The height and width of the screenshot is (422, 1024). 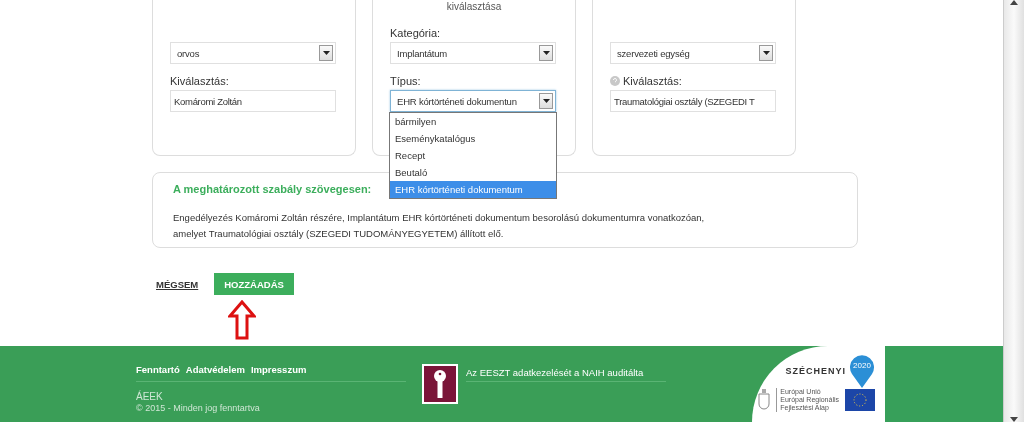 What do you see at coordinates (860, 400) in the screenshot?
I see `eu-flag-icon` at bounding box center [860, 400].